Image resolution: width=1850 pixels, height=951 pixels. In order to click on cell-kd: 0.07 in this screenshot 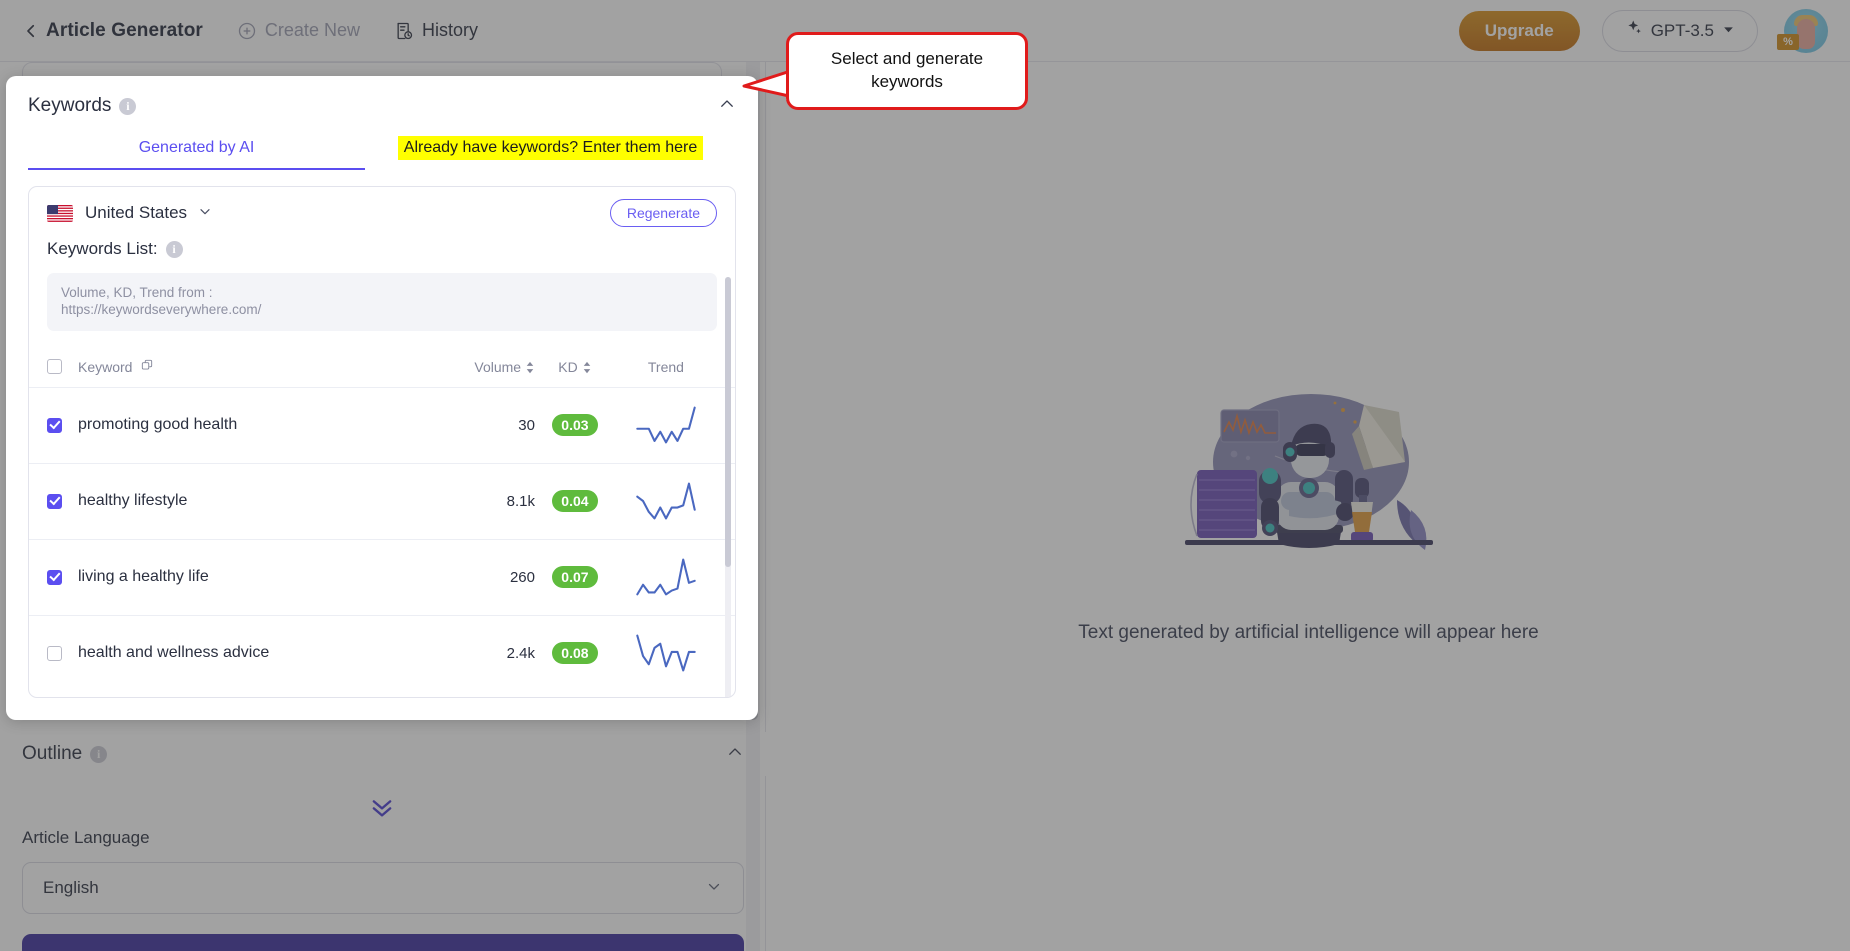, I will do `click(575, 577)`.